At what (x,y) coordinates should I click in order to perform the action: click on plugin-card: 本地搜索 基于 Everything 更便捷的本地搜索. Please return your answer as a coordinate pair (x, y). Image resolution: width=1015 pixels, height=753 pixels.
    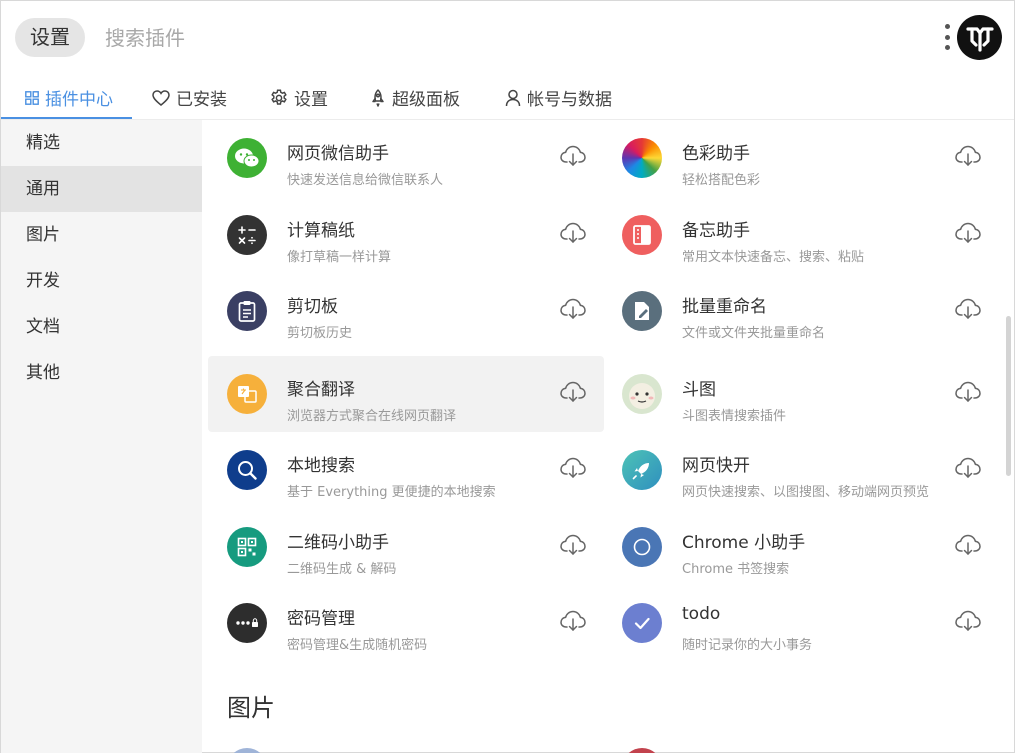
    Looking at the image, I should click on (406, 470).